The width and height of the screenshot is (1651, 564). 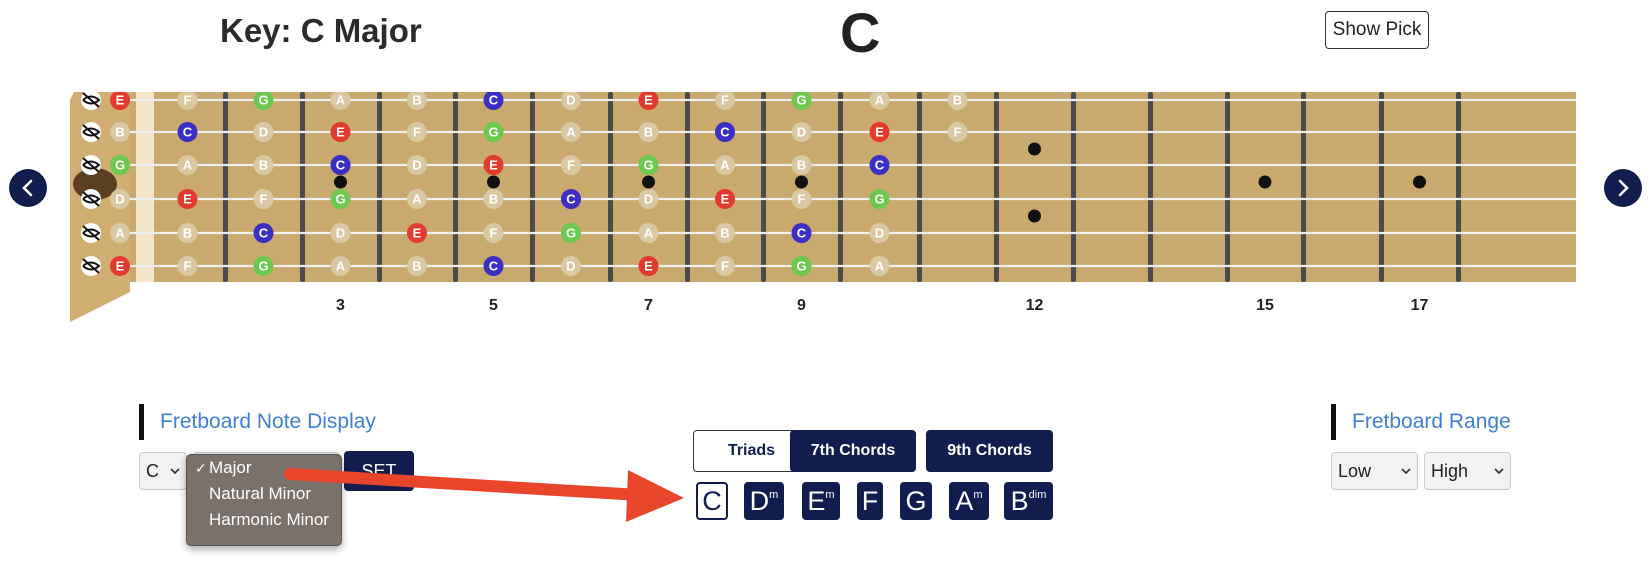 What do you see at coordinates (1421, 422) in the screenshot?
I see `fretboard-range-label: Fretboard Range` at bounding box center [1421, 422].